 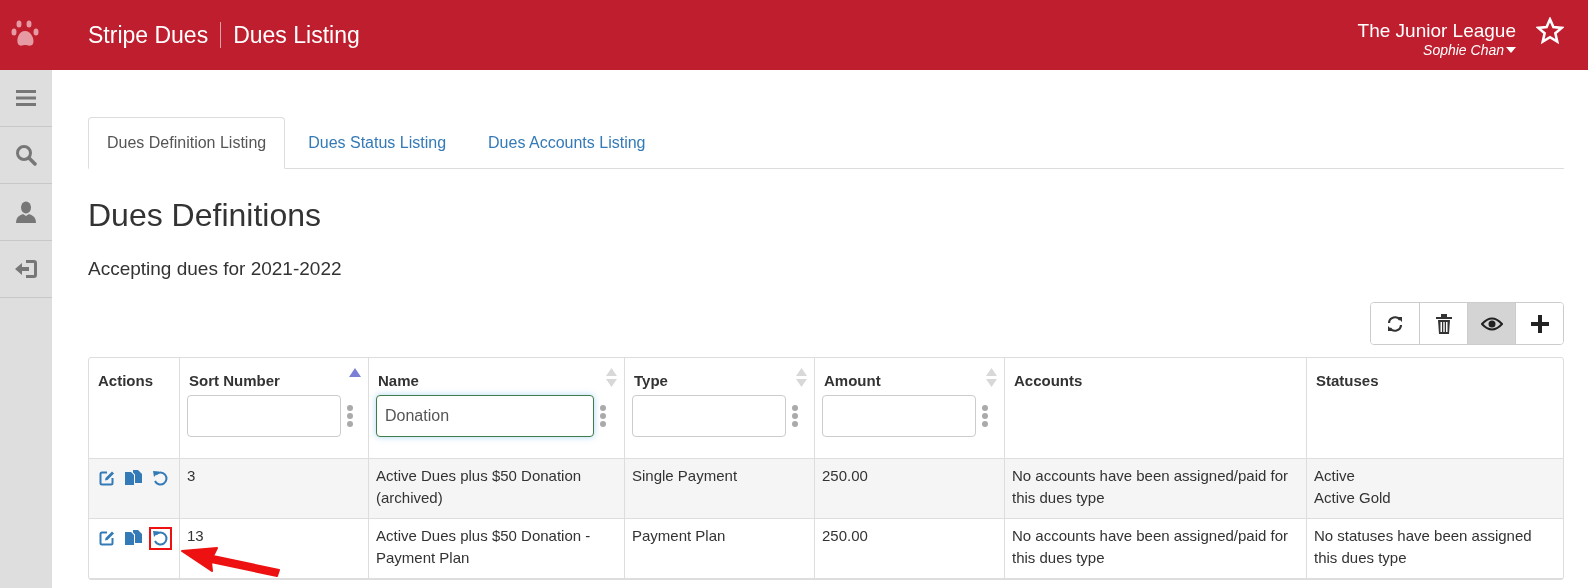 I want to click on view-button, so click(x=1491, y=323).